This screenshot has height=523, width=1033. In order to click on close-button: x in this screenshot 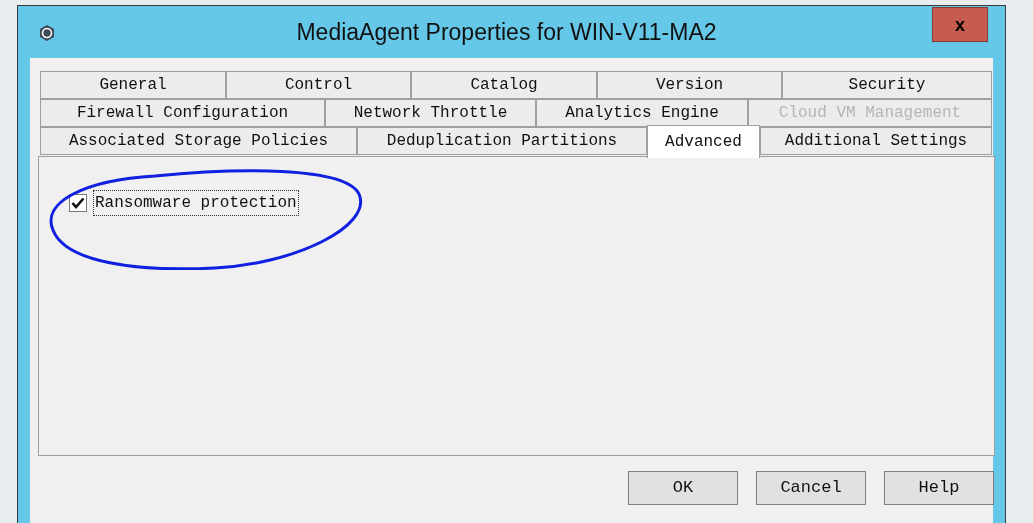, I will do `click(960, 24)`.